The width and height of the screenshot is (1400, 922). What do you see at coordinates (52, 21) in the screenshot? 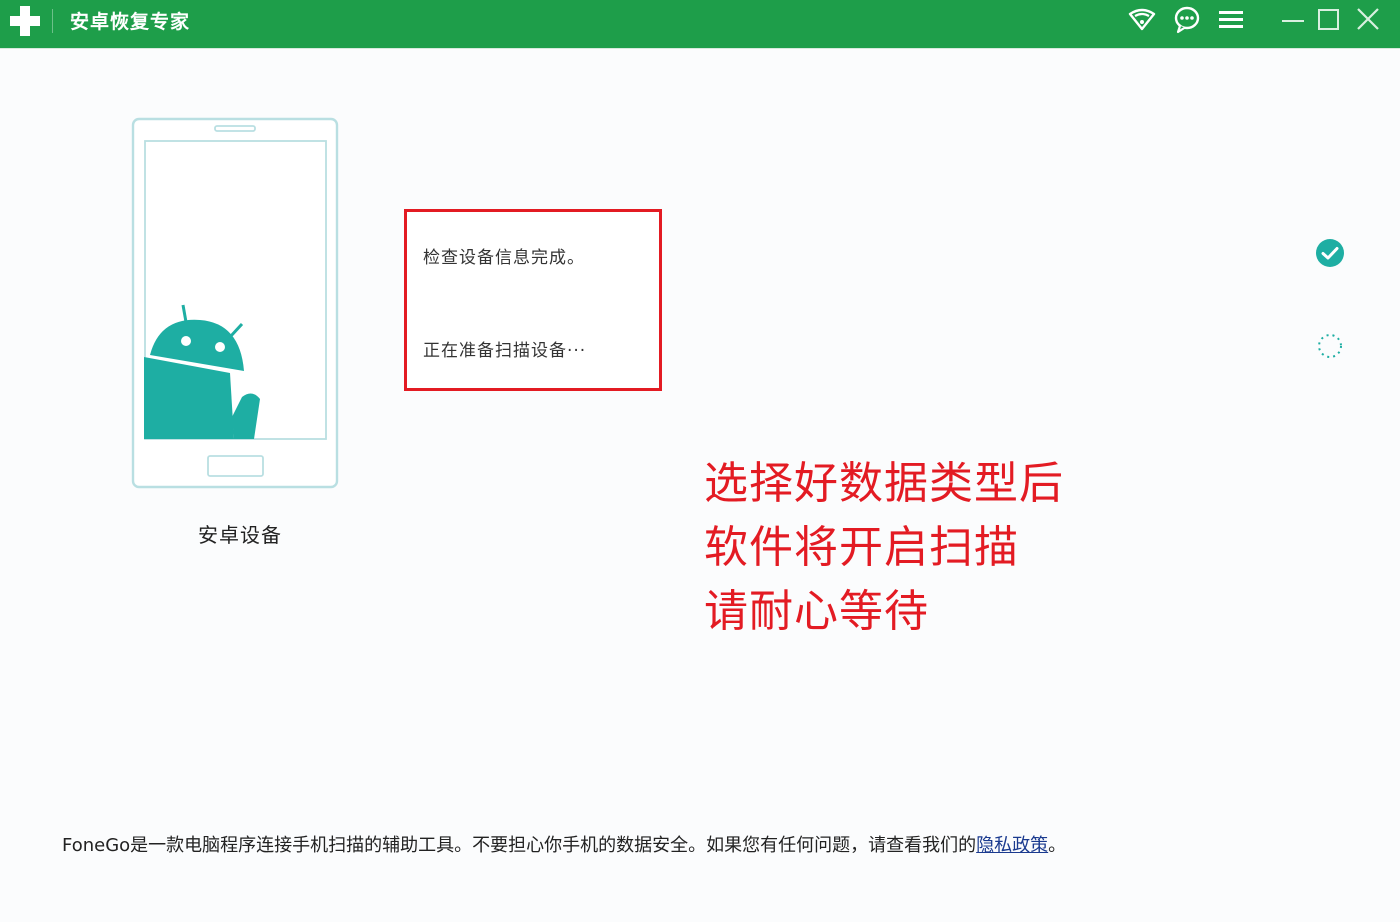
I see `title-separator` at bounding box center [52, 21].